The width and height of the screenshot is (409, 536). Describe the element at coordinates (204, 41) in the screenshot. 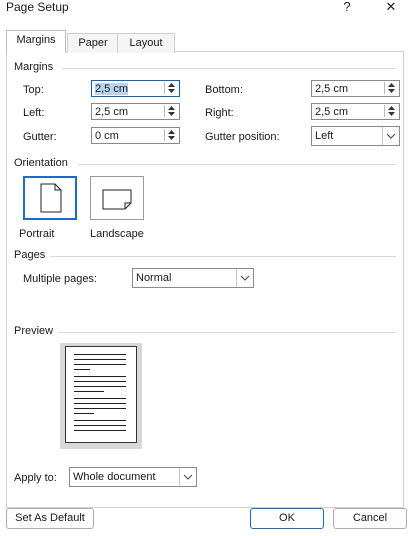

I see `tab-strip: Margins Paper Layout` at that location.